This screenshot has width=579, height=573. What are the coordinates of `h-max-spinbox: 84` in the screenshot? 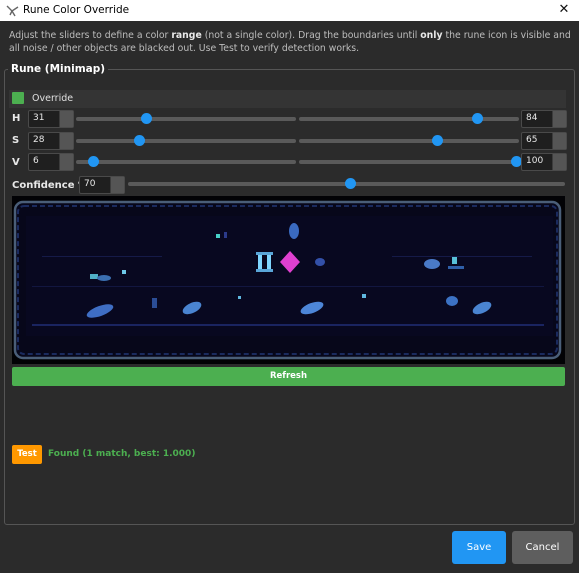 It's located at (544, 119).